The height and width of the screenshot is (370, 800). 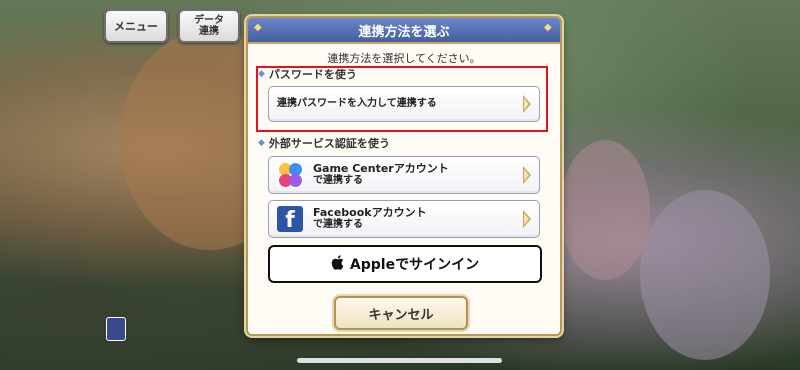 I want to click on dialog-header: ◆ 連携方法を選ぶ ◆, so click(x=404, y=31).